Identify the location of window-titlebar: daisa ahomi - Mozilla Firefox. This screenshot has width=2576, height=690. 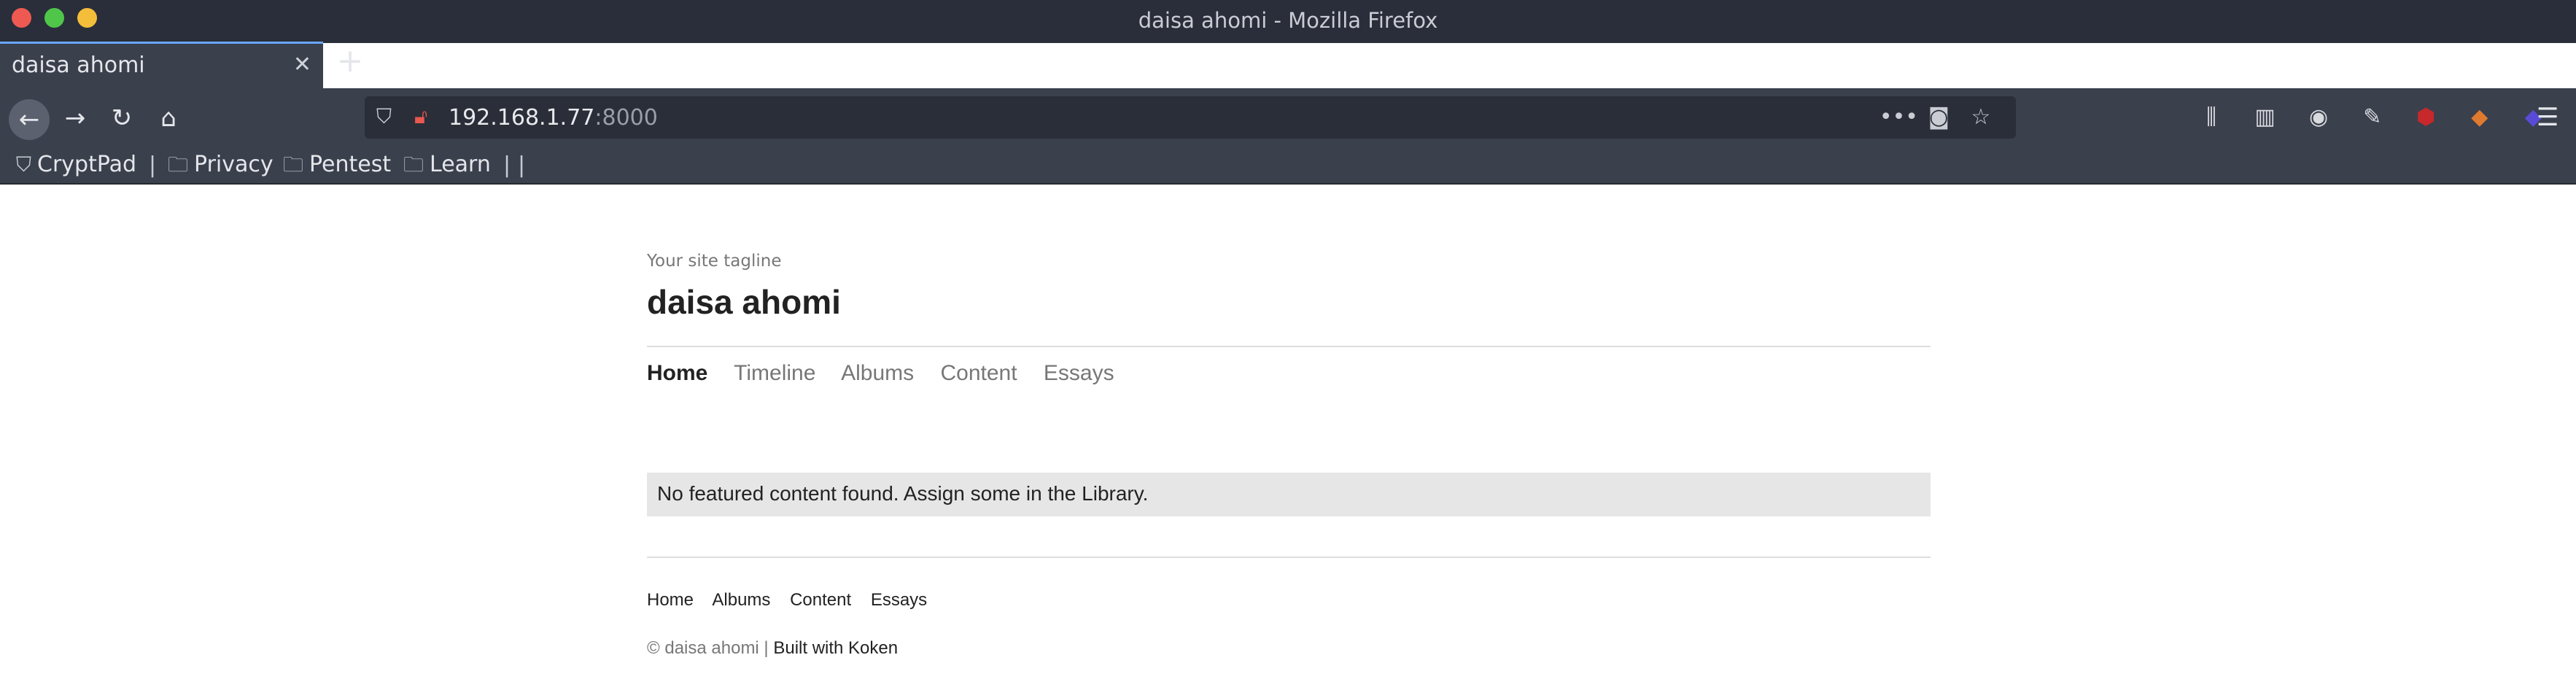
(1288, 22).